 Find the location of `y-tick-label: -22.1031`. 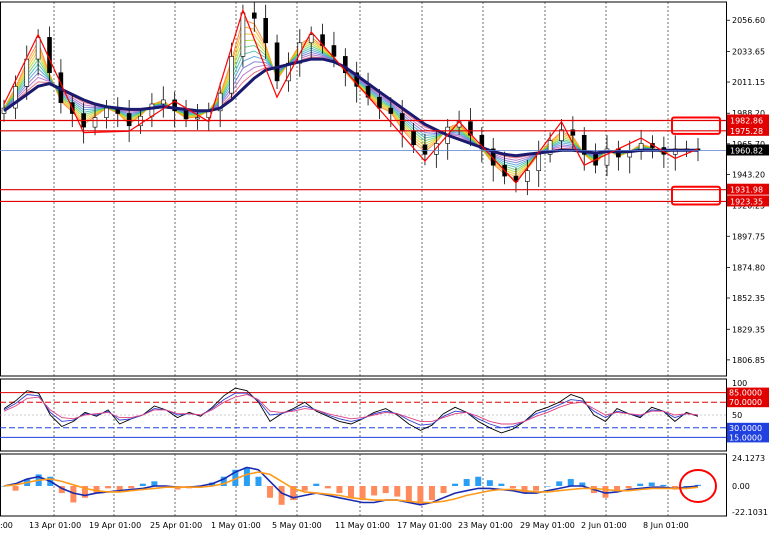

y-tick-label: -22.1031 is located at coordinates (750, 512).